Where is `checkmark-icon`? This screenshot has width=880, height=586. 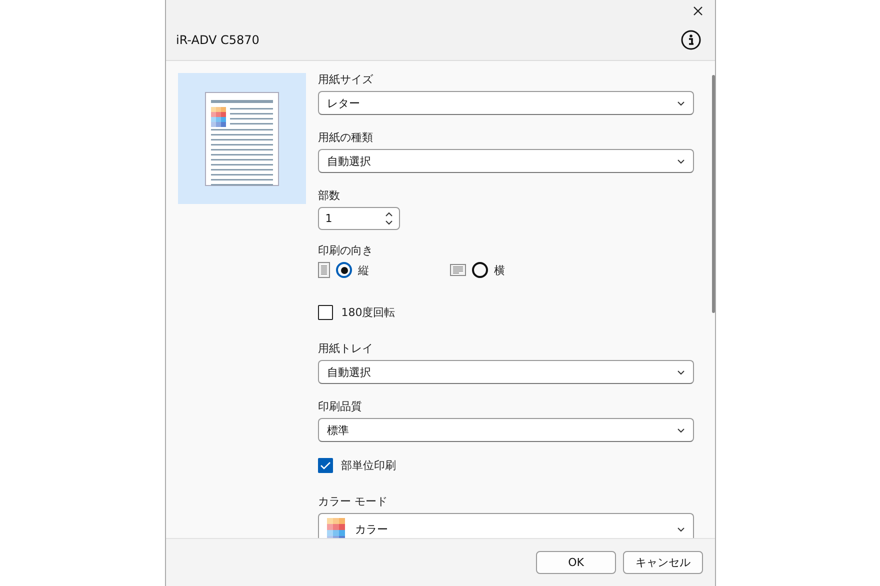
checkmark-icon is located at coordinates (326, 465).